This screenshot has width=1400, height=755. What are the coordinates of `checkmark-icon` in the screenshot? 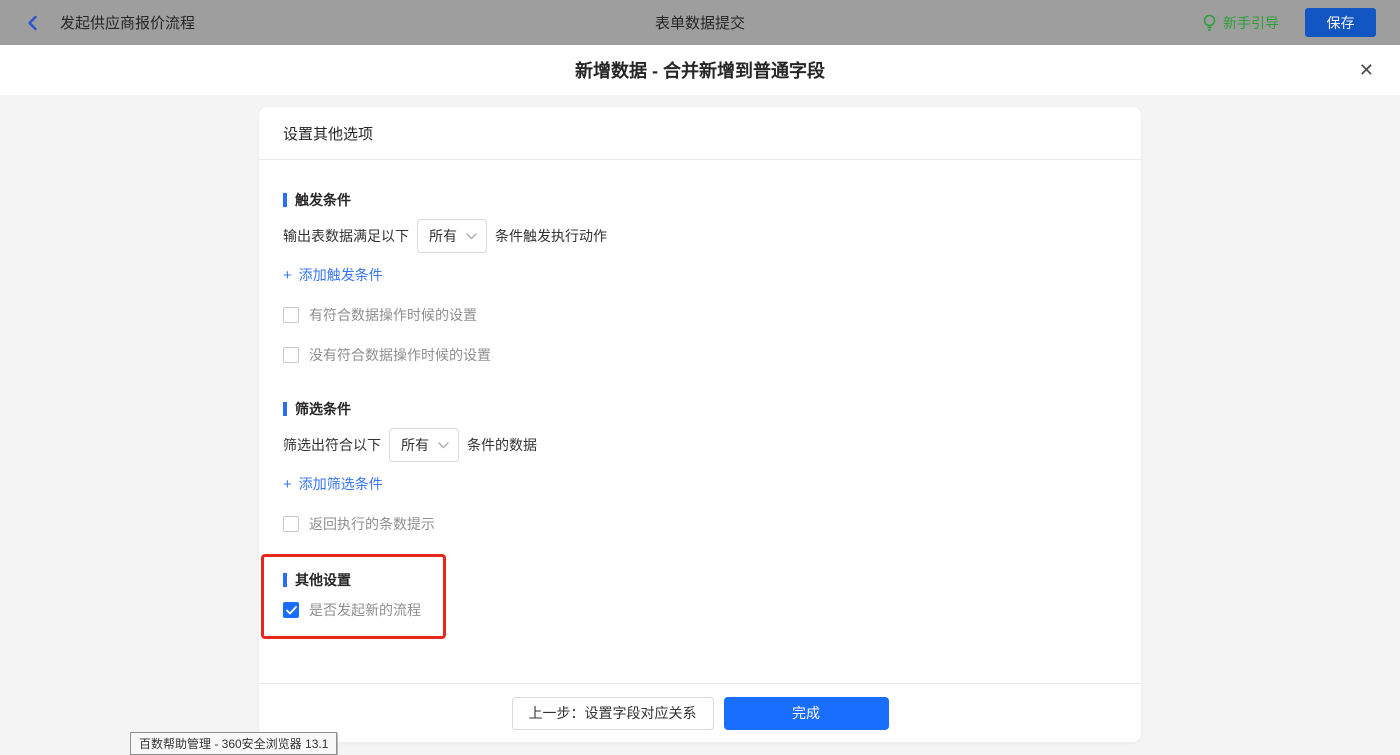 It's located at (291, 609).